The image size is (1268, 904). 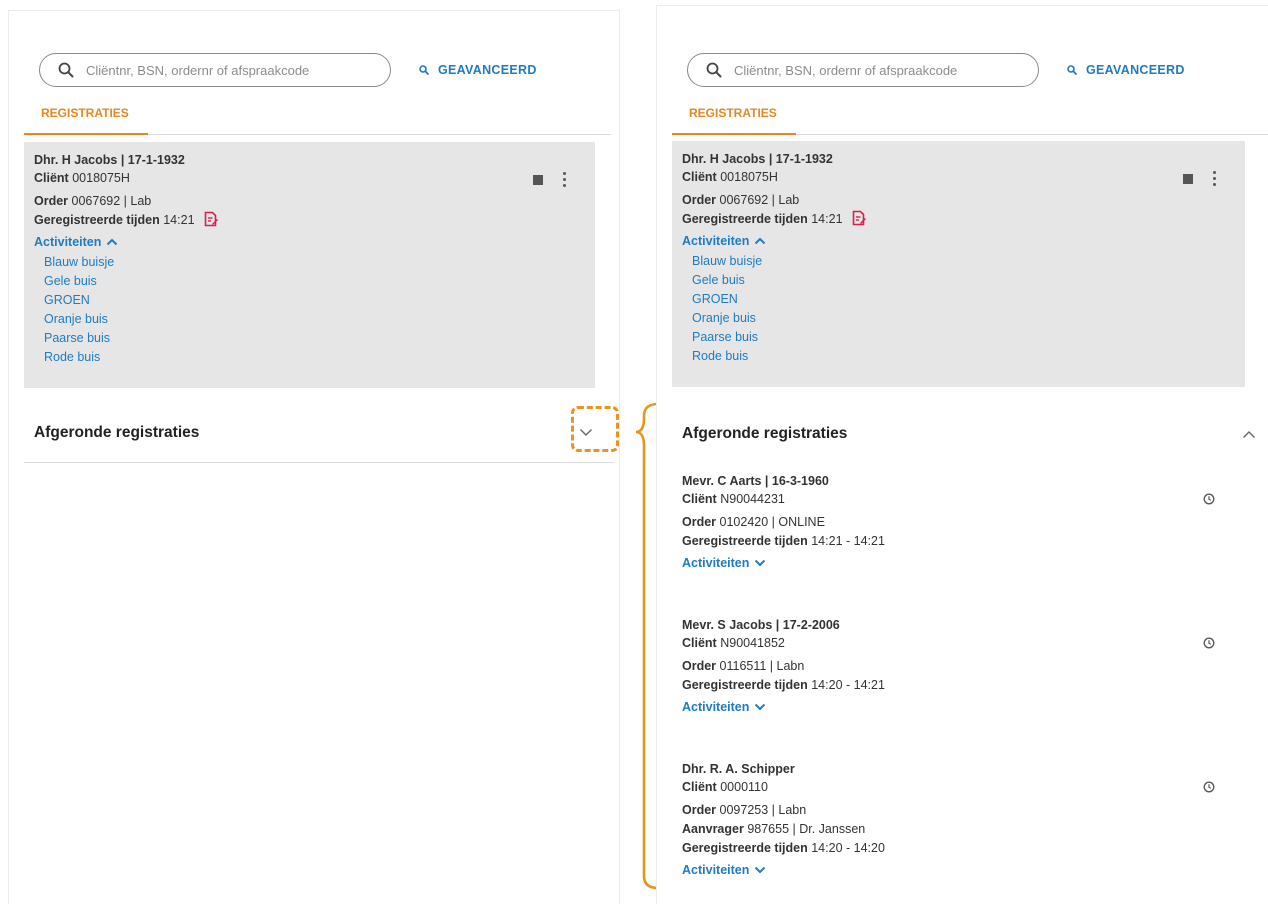 What do you see at coordinates (962, 541) in the screenshot?
I see `times-line: Geregistreerde tijden 14:21 - 14:21` at bounding box center [962, 541].